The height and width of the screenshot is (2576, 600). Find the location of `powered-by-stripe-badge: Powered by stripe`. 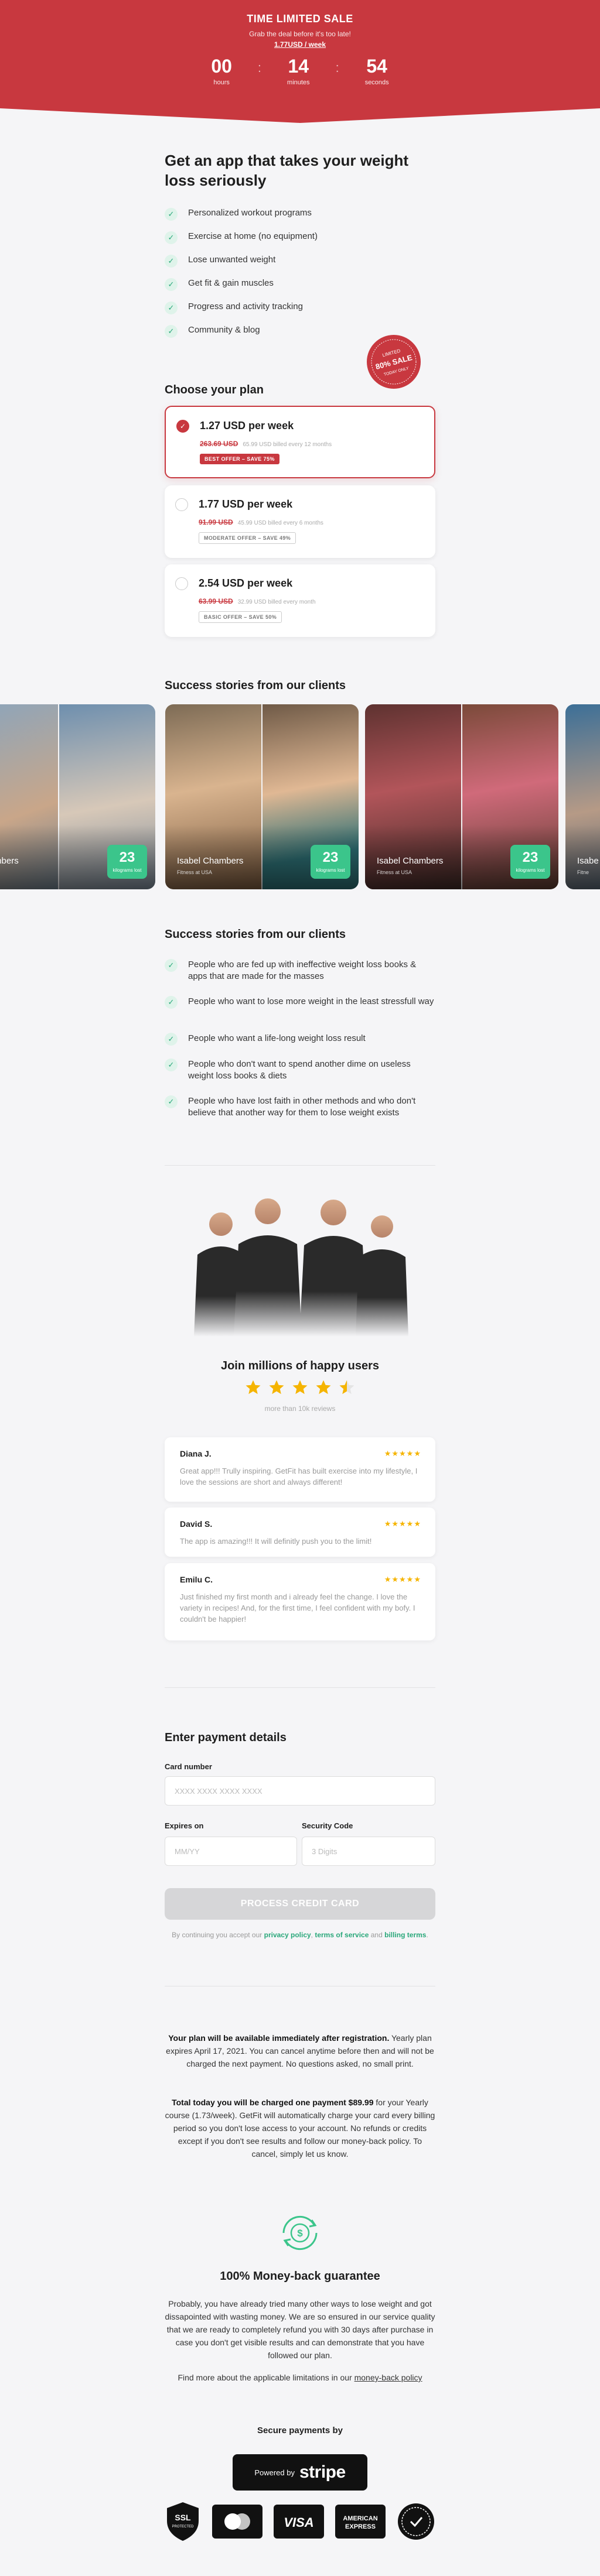

powered-by-stripe-badge: Powered by stripe is located at coordinates (300, 2472).